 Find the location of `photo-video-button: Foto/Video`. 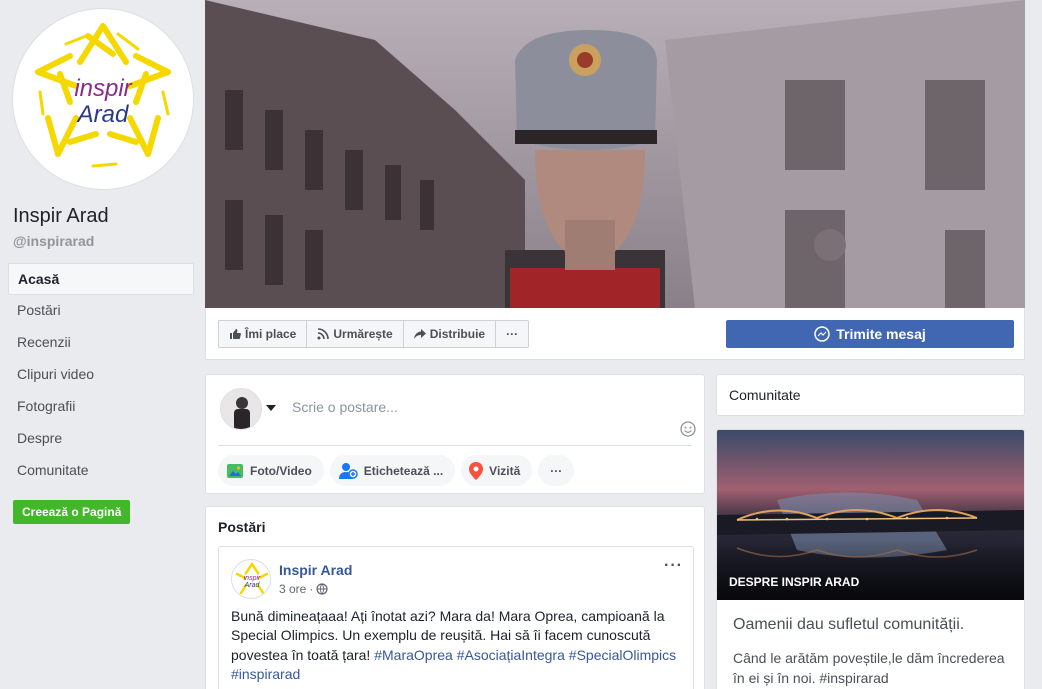

photo-video-button: Foto/Video is located at coordinates (271, 470).